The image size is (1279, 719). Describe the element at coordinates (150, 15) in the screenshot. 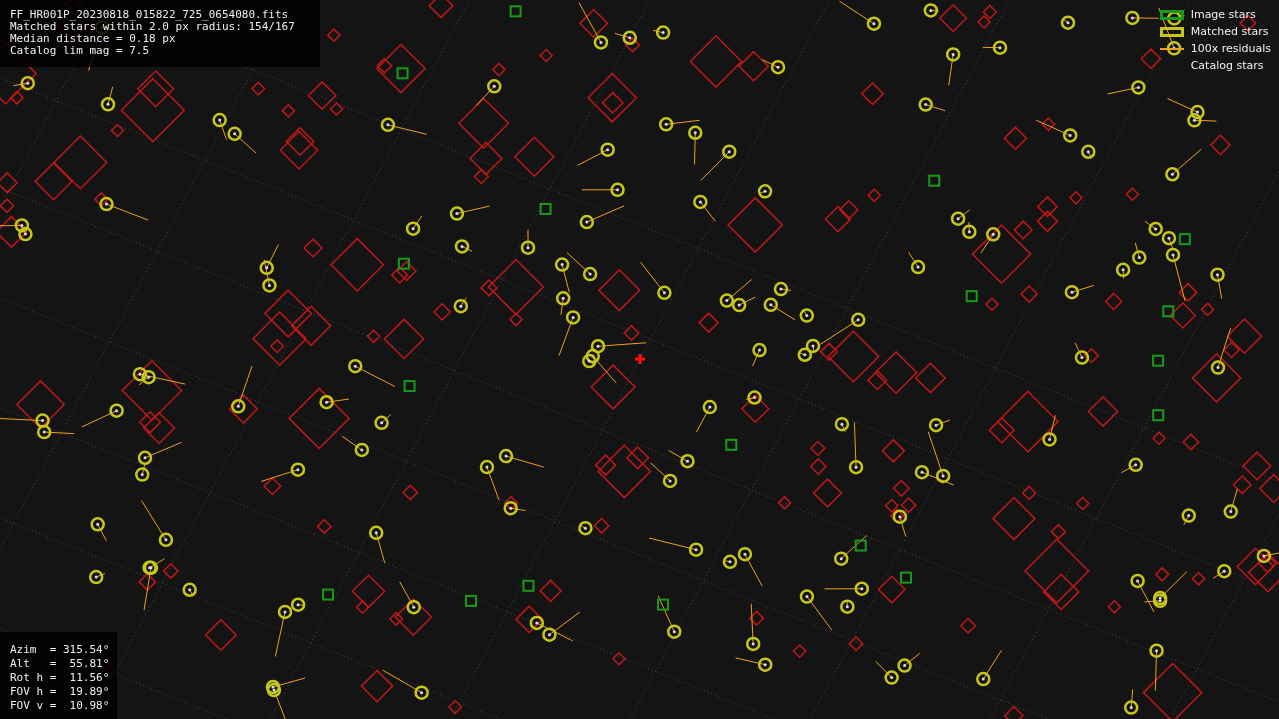

I see `info-text: FF_HR001P_20230818_015822_725_0654080.fits` at that location.